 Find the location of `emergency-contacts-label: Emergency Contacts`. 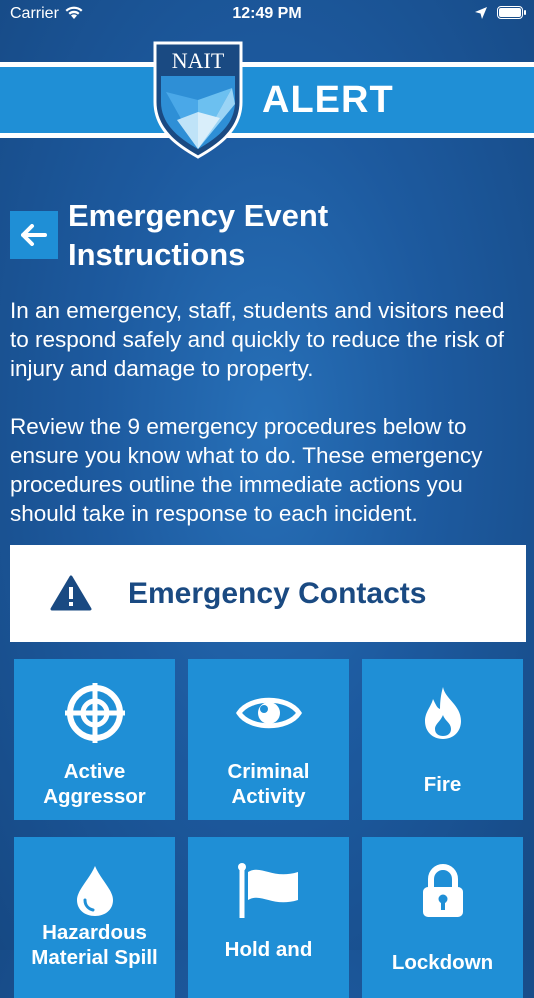

emergency-contacts-label: Emergency Contacts is located at coordinates (277, 593).